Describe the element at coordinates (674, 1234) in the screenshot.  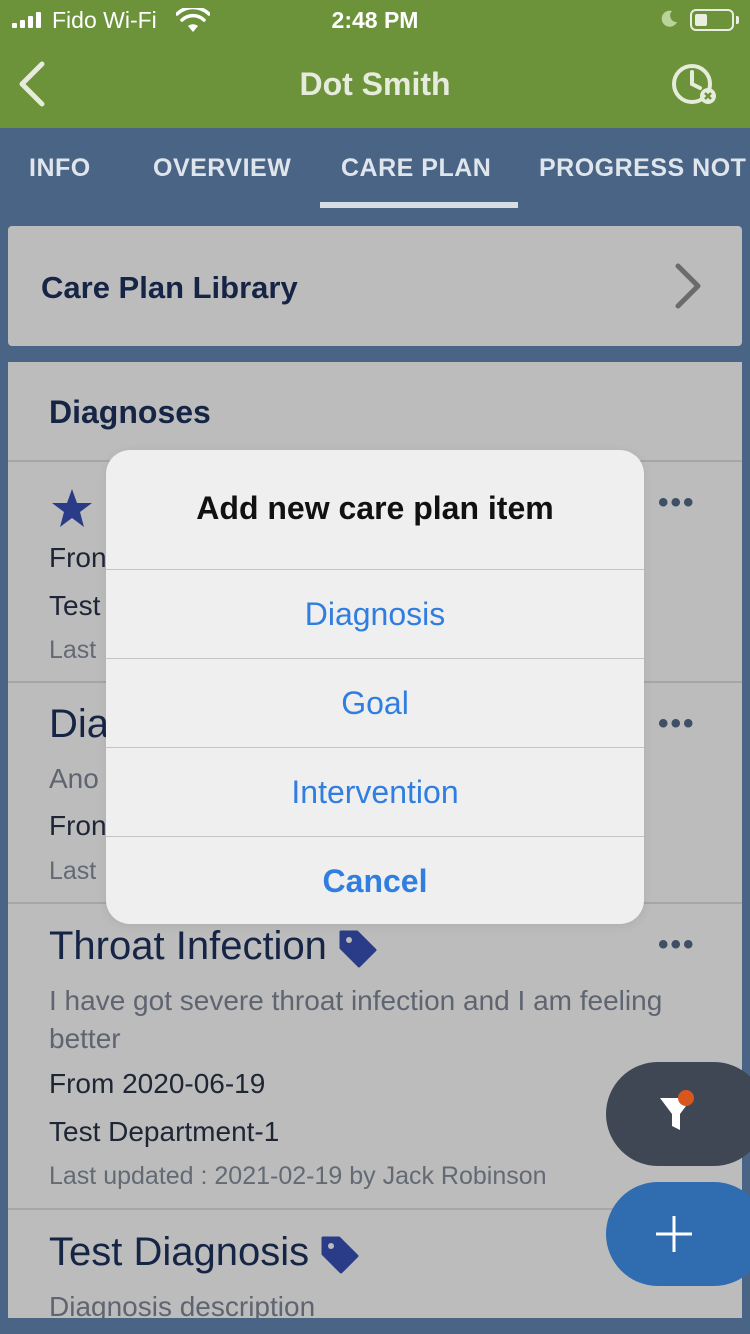
I see `plus-icon` at that location.